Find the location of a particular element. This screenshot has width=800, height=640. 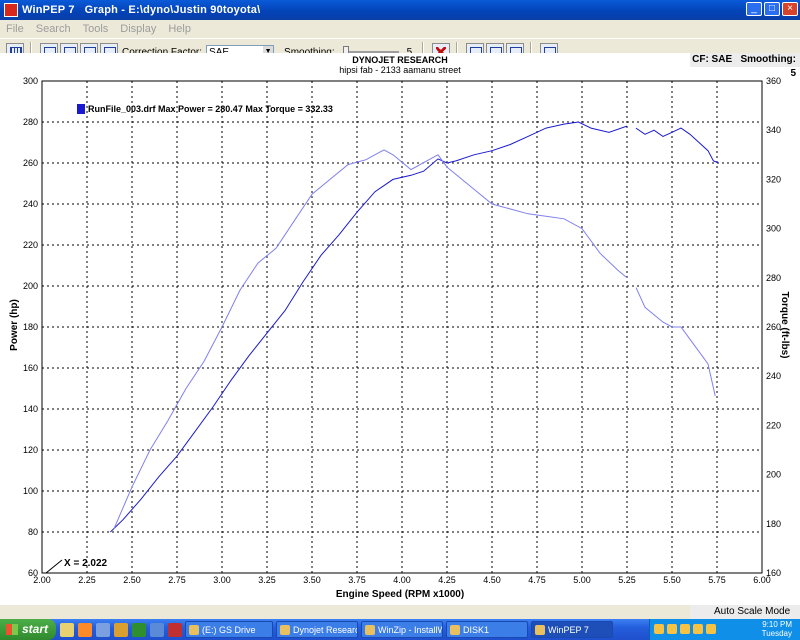

menu-help: Help is located at coordinates (179, 29).